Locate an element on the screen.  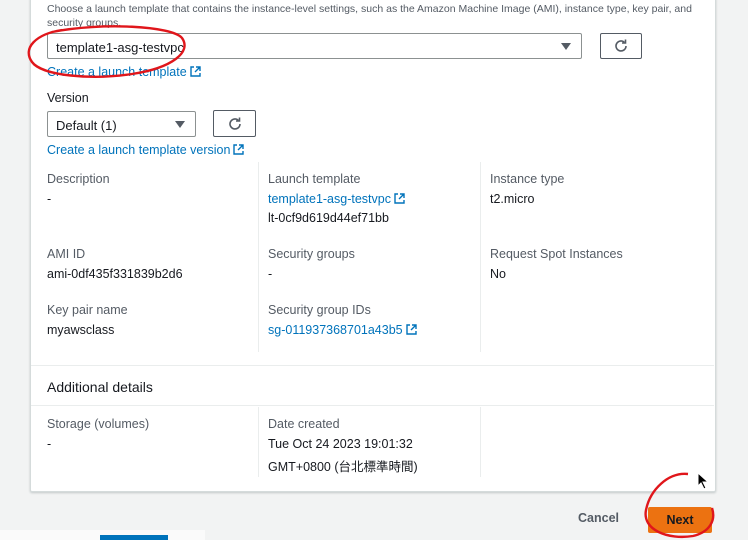
version-select: Default (1) is located at coordinates (121, 124).